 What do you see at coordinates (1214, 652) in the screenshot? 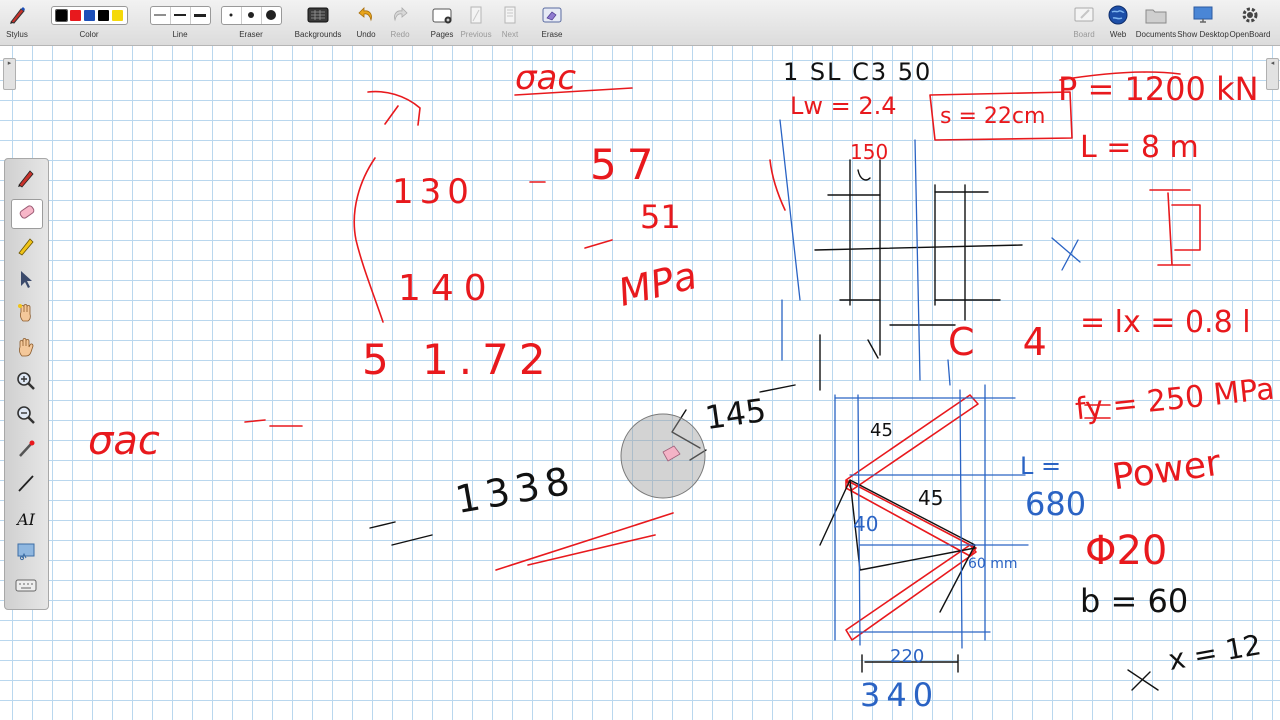
I see `x-12-text: x = 12` at bounding box center [1214, 652].